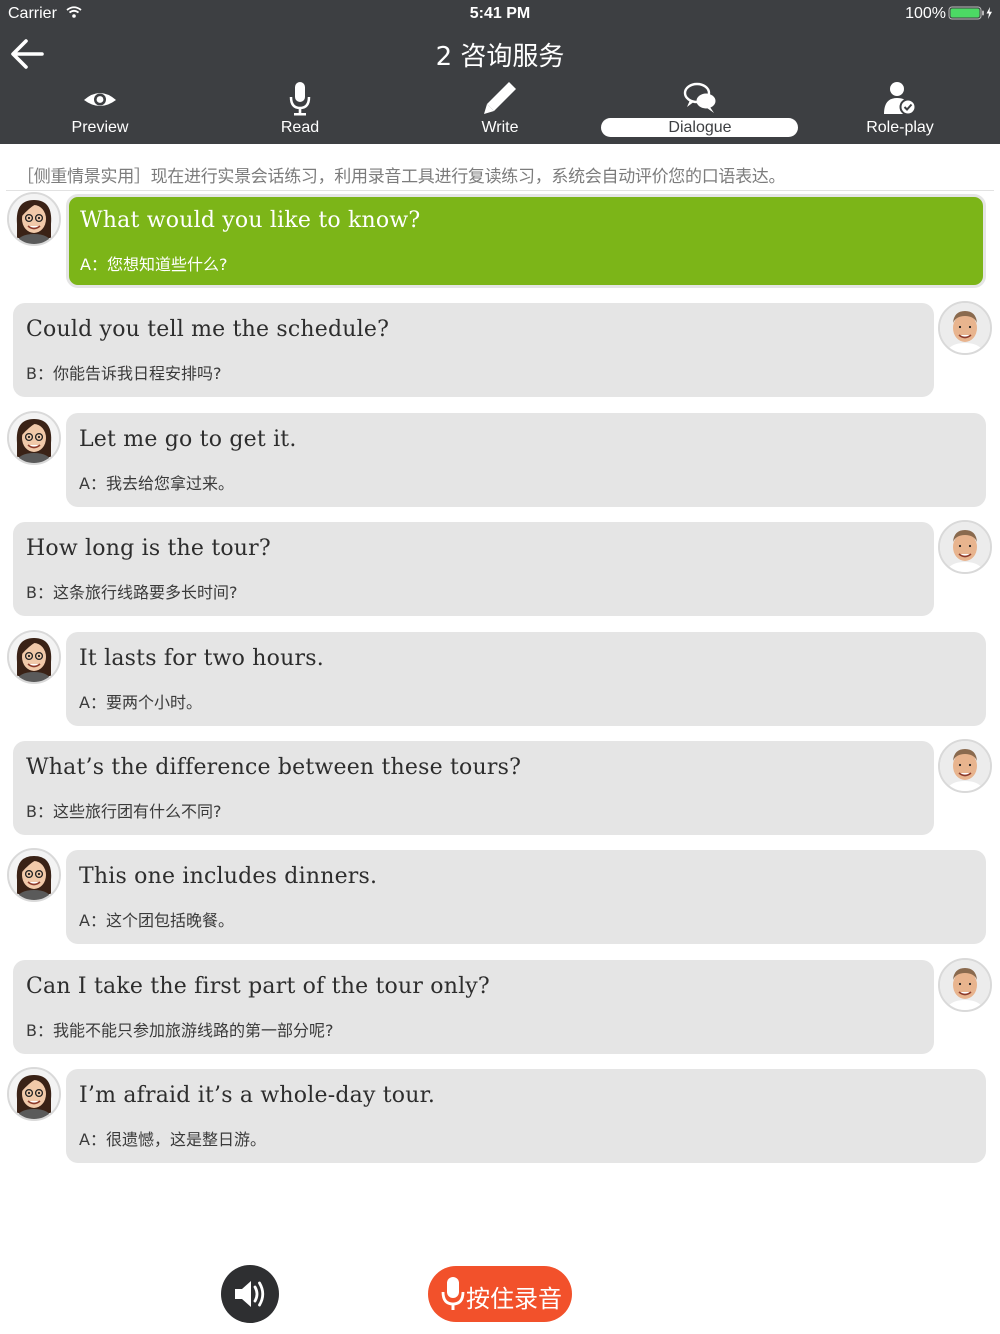 Image resolution: width=1000 pixels, height=1334 pixels. What do you see at coordinates (148, 549) in the screenshot?
I see `english-sentence: How long is the tour?` at bounding box center [148, 549].